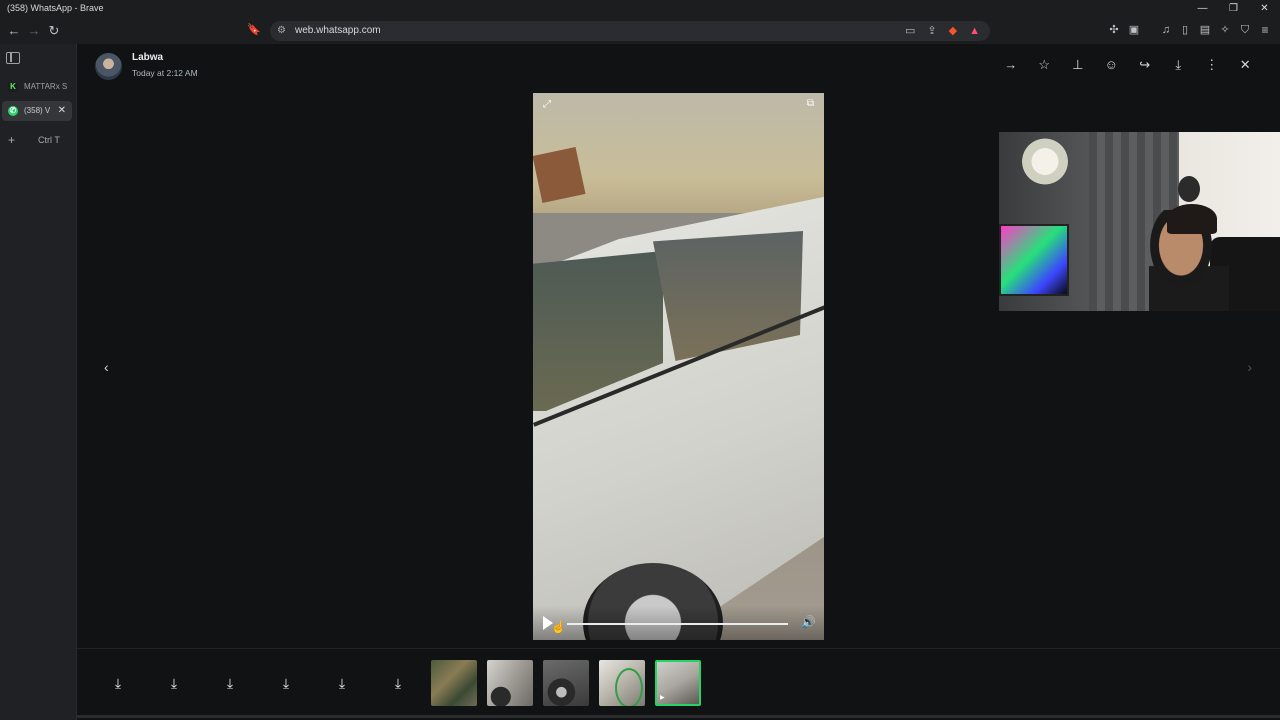  What do you see at coordinates (1134, 30) in the screenshot?
I see `tab-search-icon: ▣` at bounding box center [1134, 30].